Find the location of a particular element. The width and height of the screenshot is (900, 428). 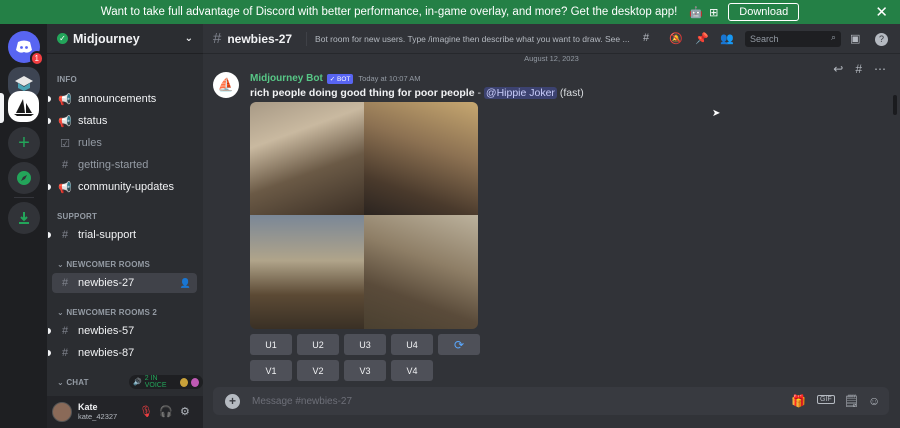

category-label: NEWCOMER ROOMS 2 is located at coordinates (112, 312).